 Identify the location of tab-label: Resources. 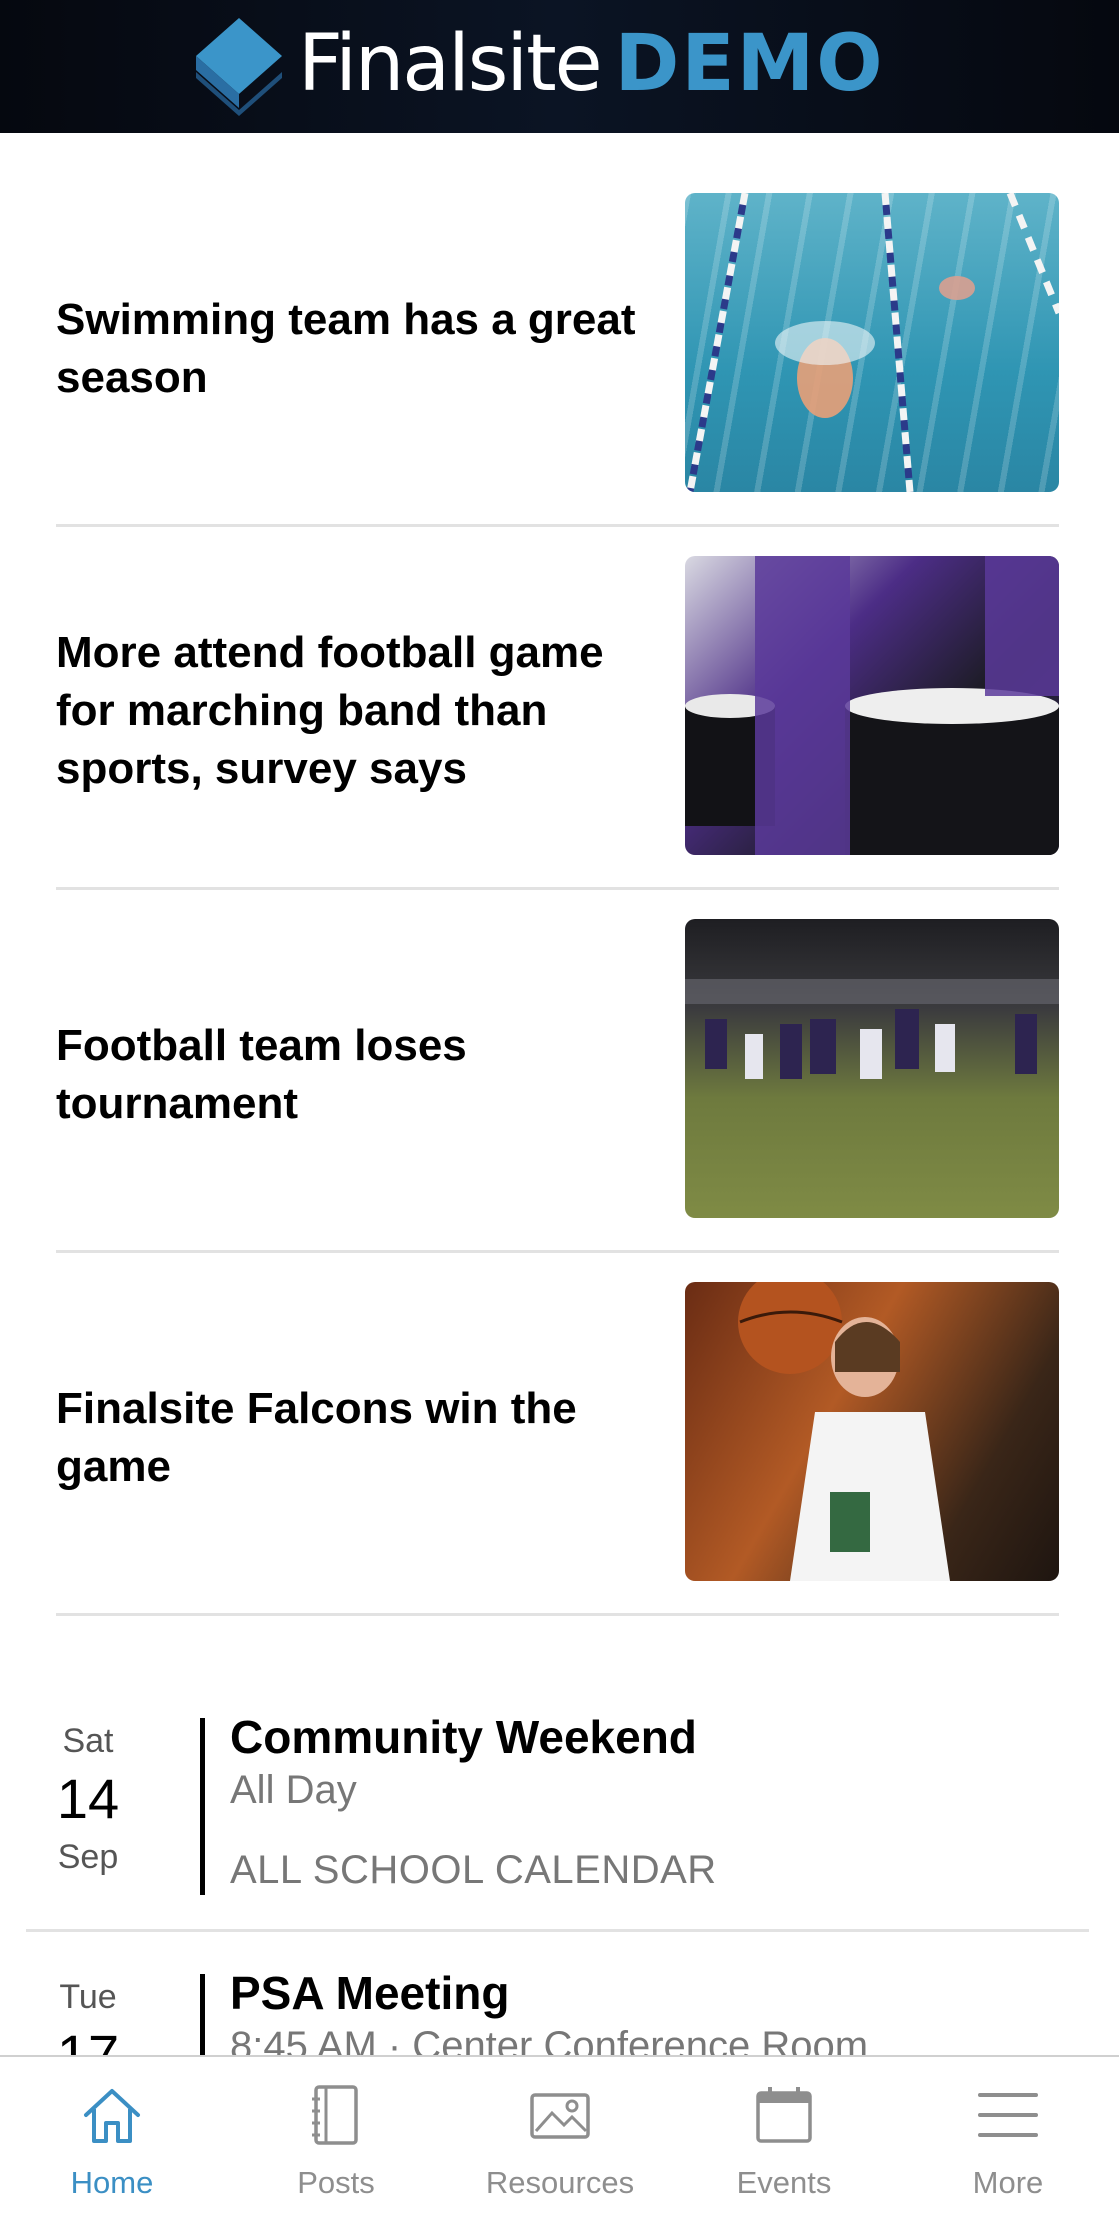
(560, 2182).